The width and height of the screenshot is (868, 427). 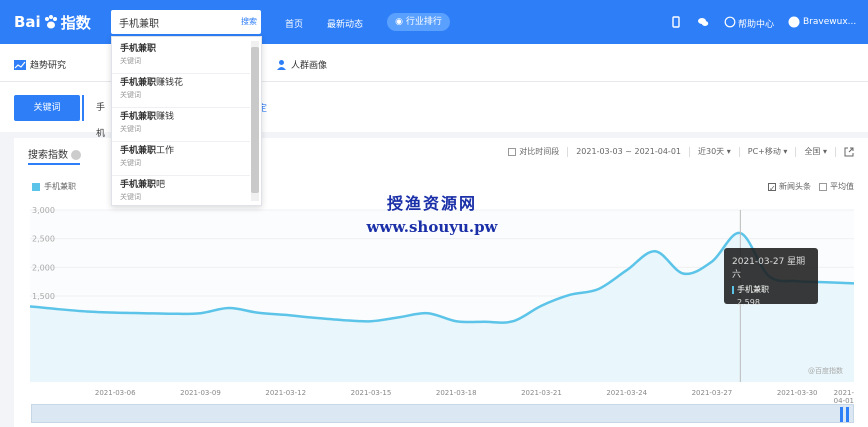 What do you see at coordinates (309, 66) in the screenshot?
I see `tab-crowd-profile-label: 人群画像` at bounding box center [309, 66].